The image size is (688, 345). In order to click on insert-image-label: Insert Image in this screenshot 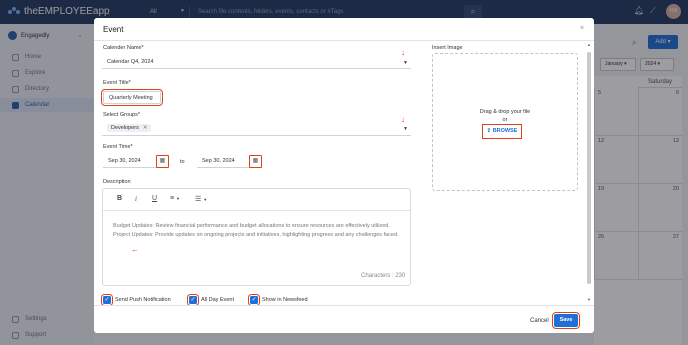, I will do `click(447, 48)`.